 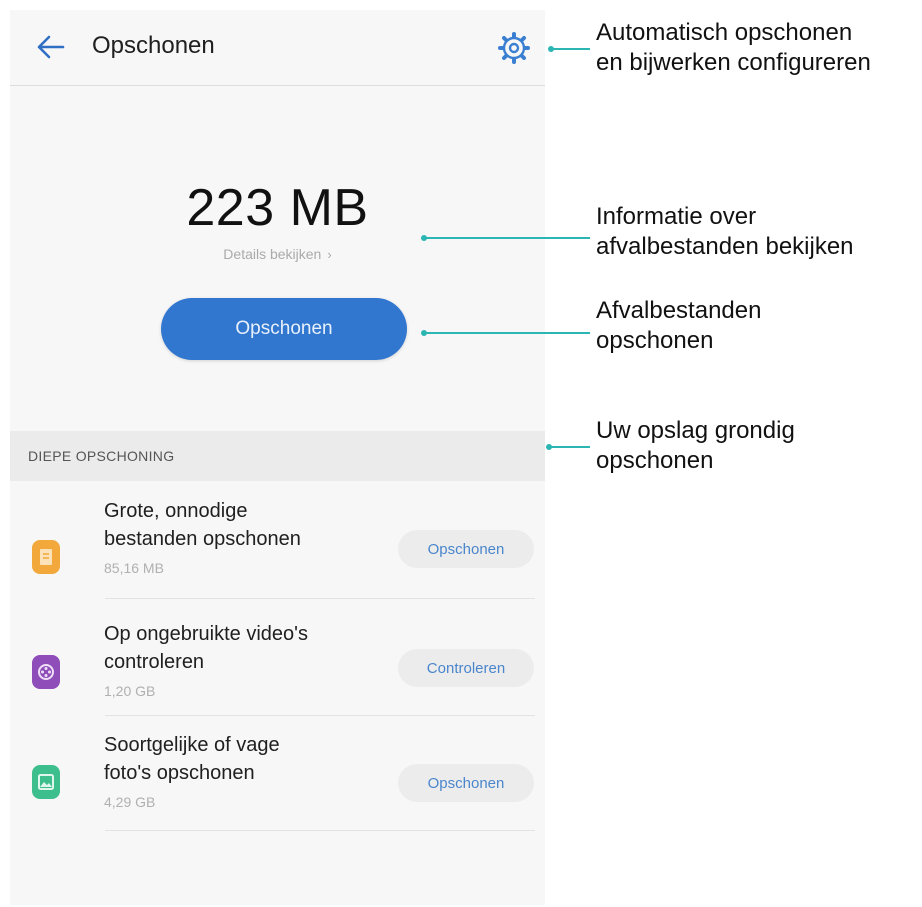 I want to click on callout-clean: Afvalbestanden opschonen, so click(x=678, y=326).